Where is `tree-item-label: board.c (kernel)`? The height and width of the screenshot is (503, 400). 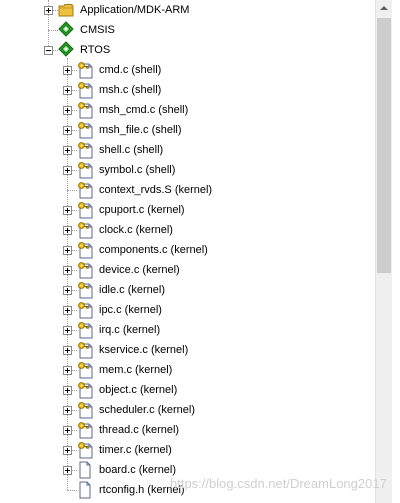 tree-item-label: board.c (kernel) is located at coordinates (138, 470).